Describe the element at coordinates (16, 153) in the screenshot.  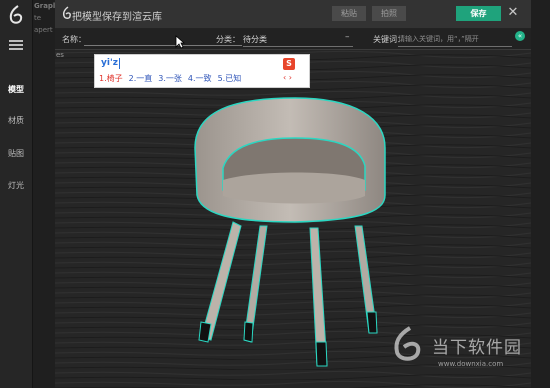
I see `sidebar-item-texture: 贴图` at that location.